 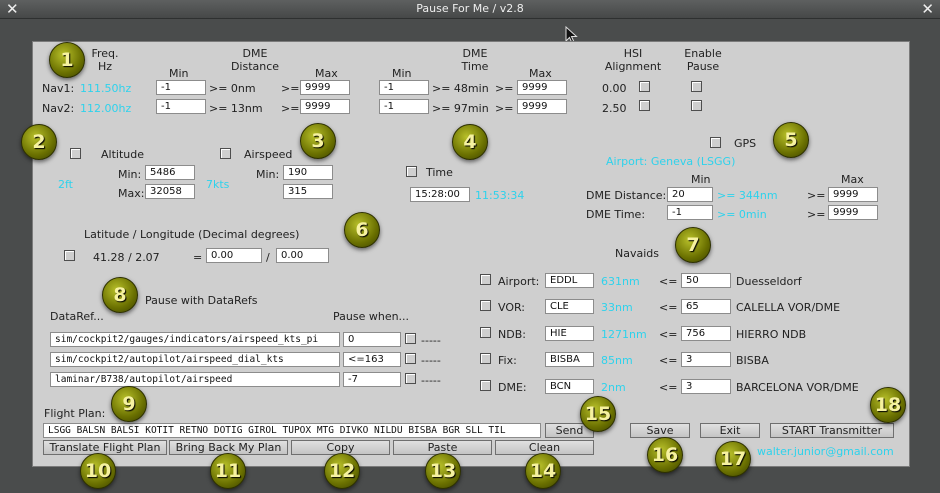 I want to click on navaid-name: CALELLA VOR/DME, so click(x=788, y=307).